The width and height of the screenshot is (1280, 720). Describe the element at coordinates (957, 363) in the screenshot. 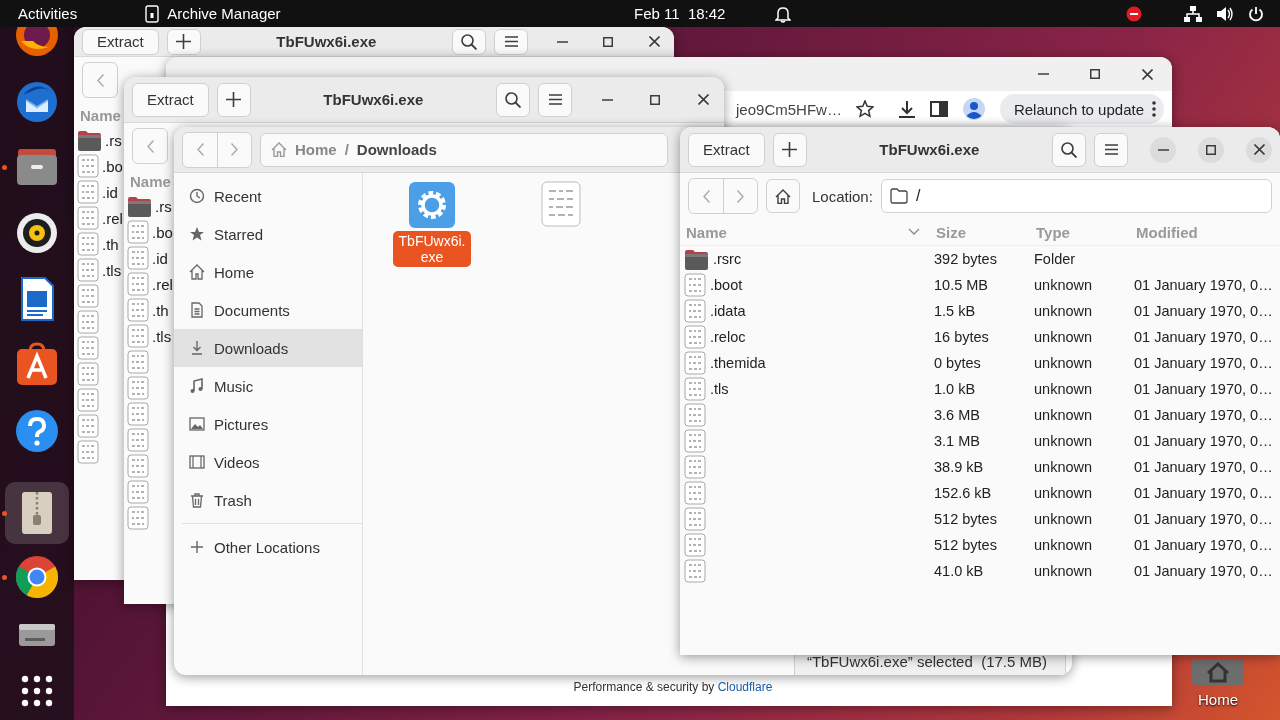

I see `file-size: 0 bytes` at that location.